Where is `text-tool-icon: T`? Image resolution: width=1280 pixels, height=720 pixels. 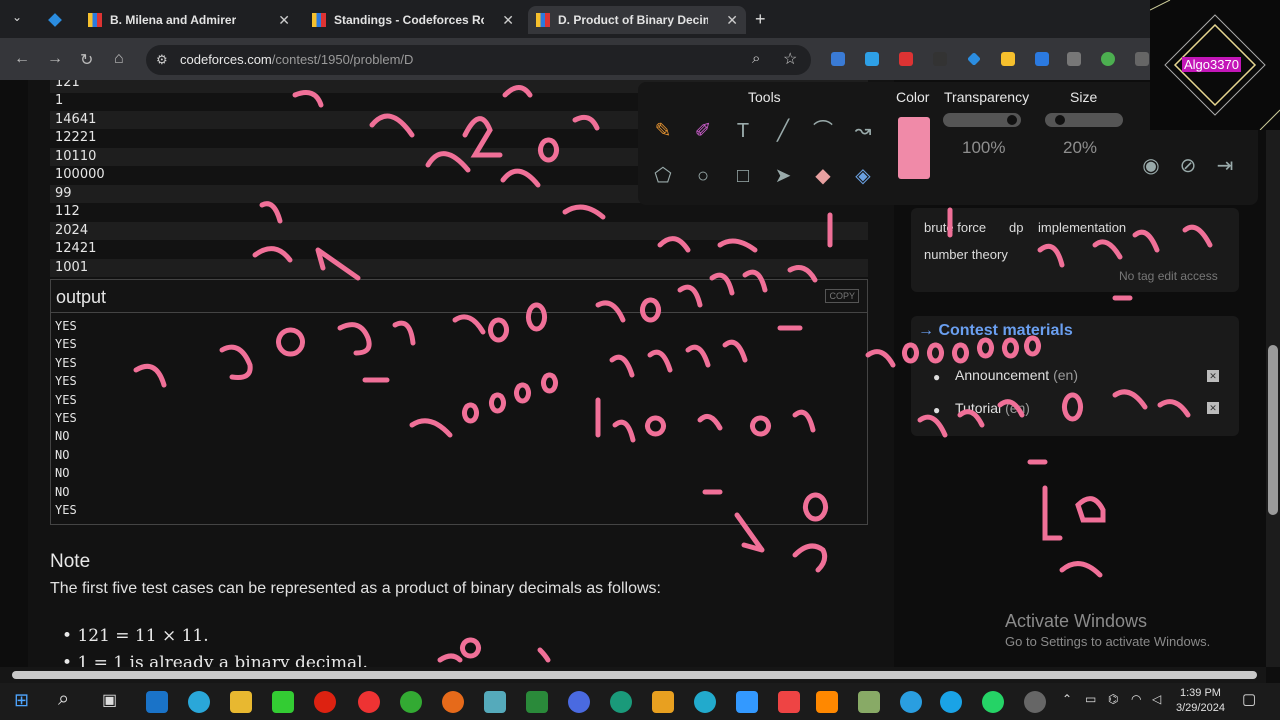
text-tool-icon: T is located at coordinates (743, 131).